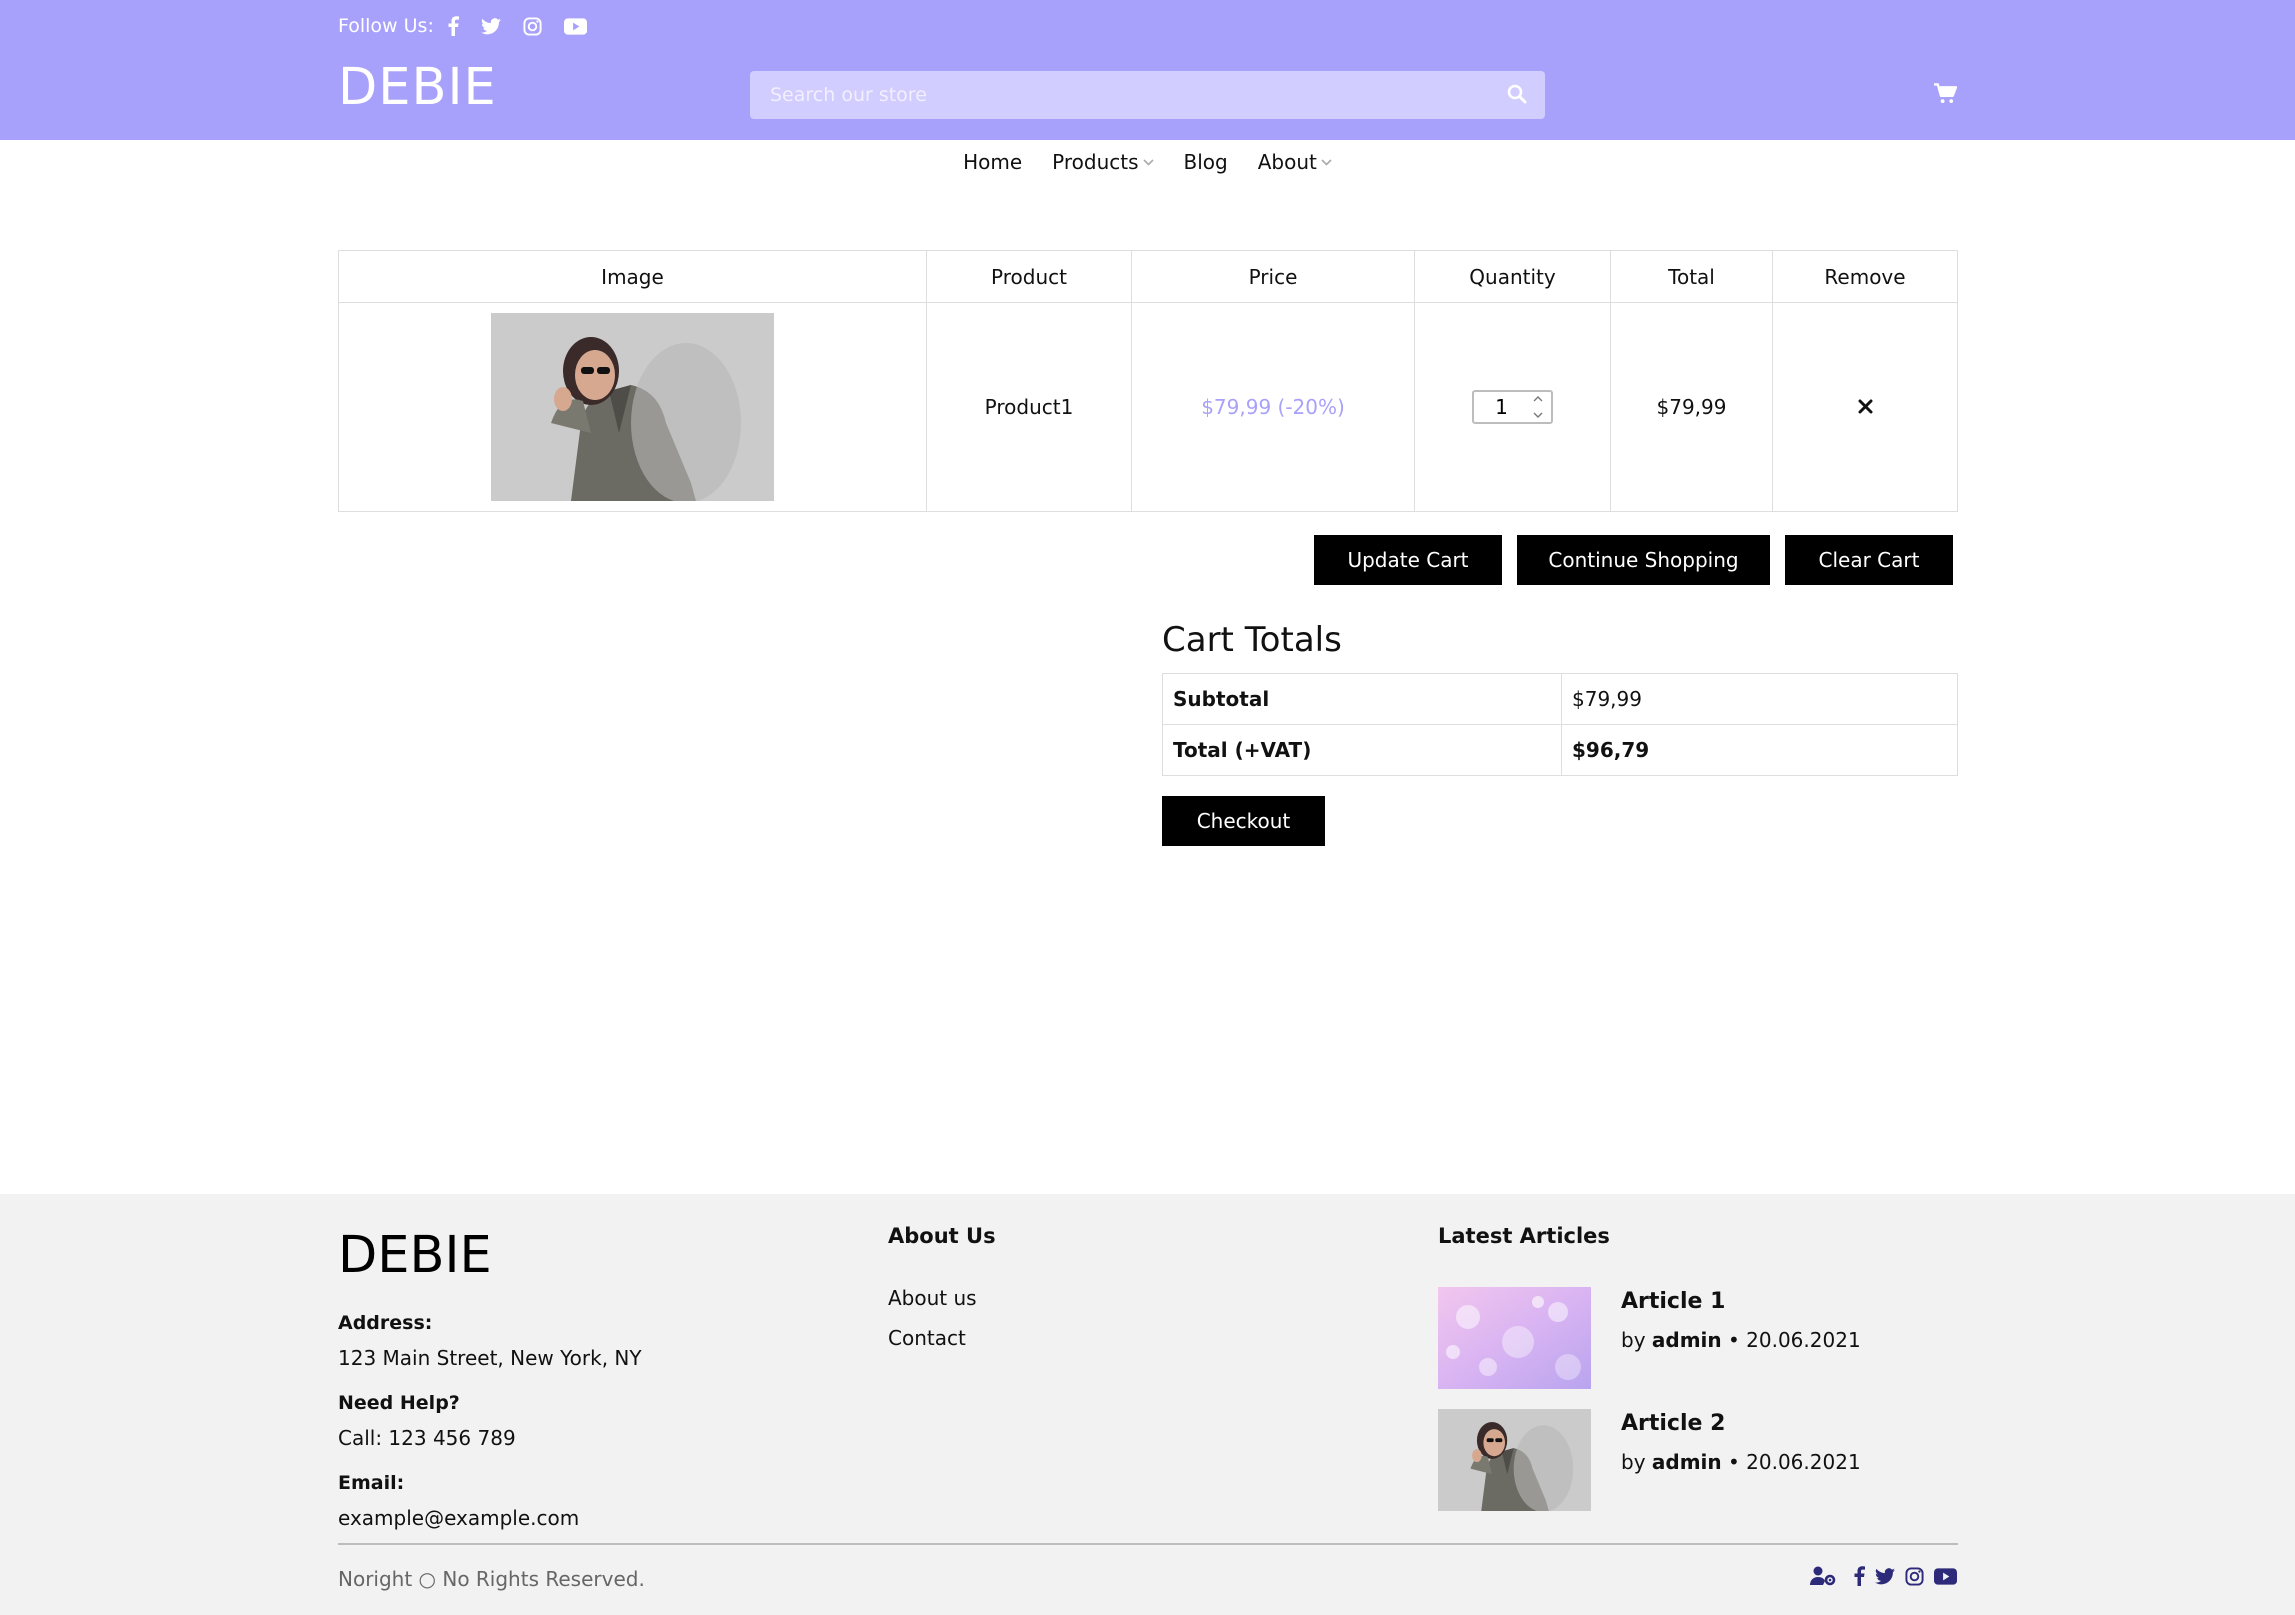  I want to click on nav-home: Home, so click(992, 162).